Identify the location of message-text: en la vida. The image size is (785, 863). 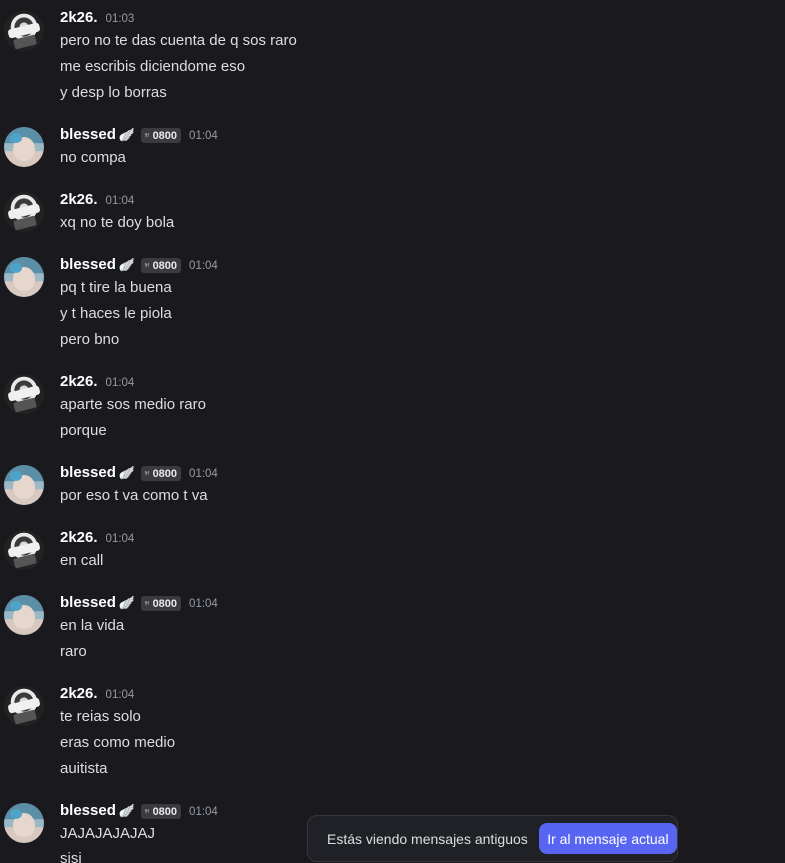
(92, 625).